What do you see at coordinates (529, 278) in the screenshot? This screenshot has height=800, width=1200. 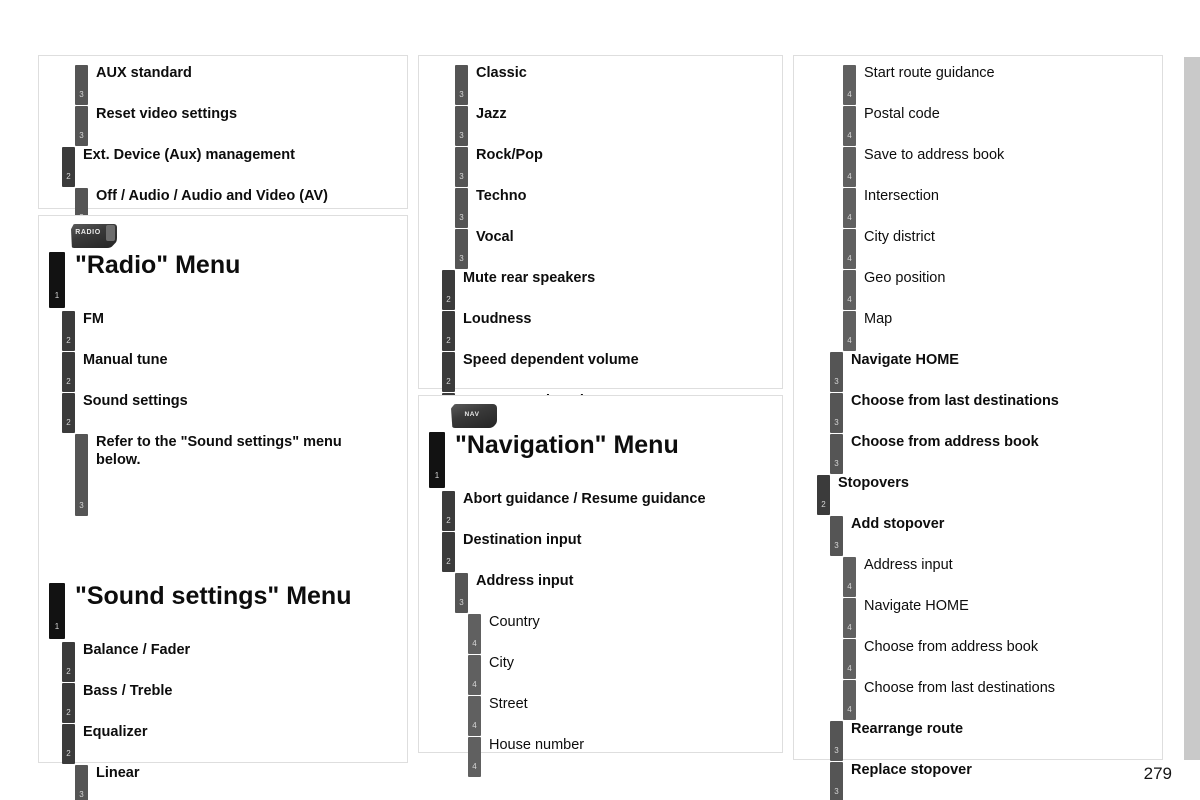 I see `menu-entry-label: Mute rear speakers` at bounding box center [529, 278].